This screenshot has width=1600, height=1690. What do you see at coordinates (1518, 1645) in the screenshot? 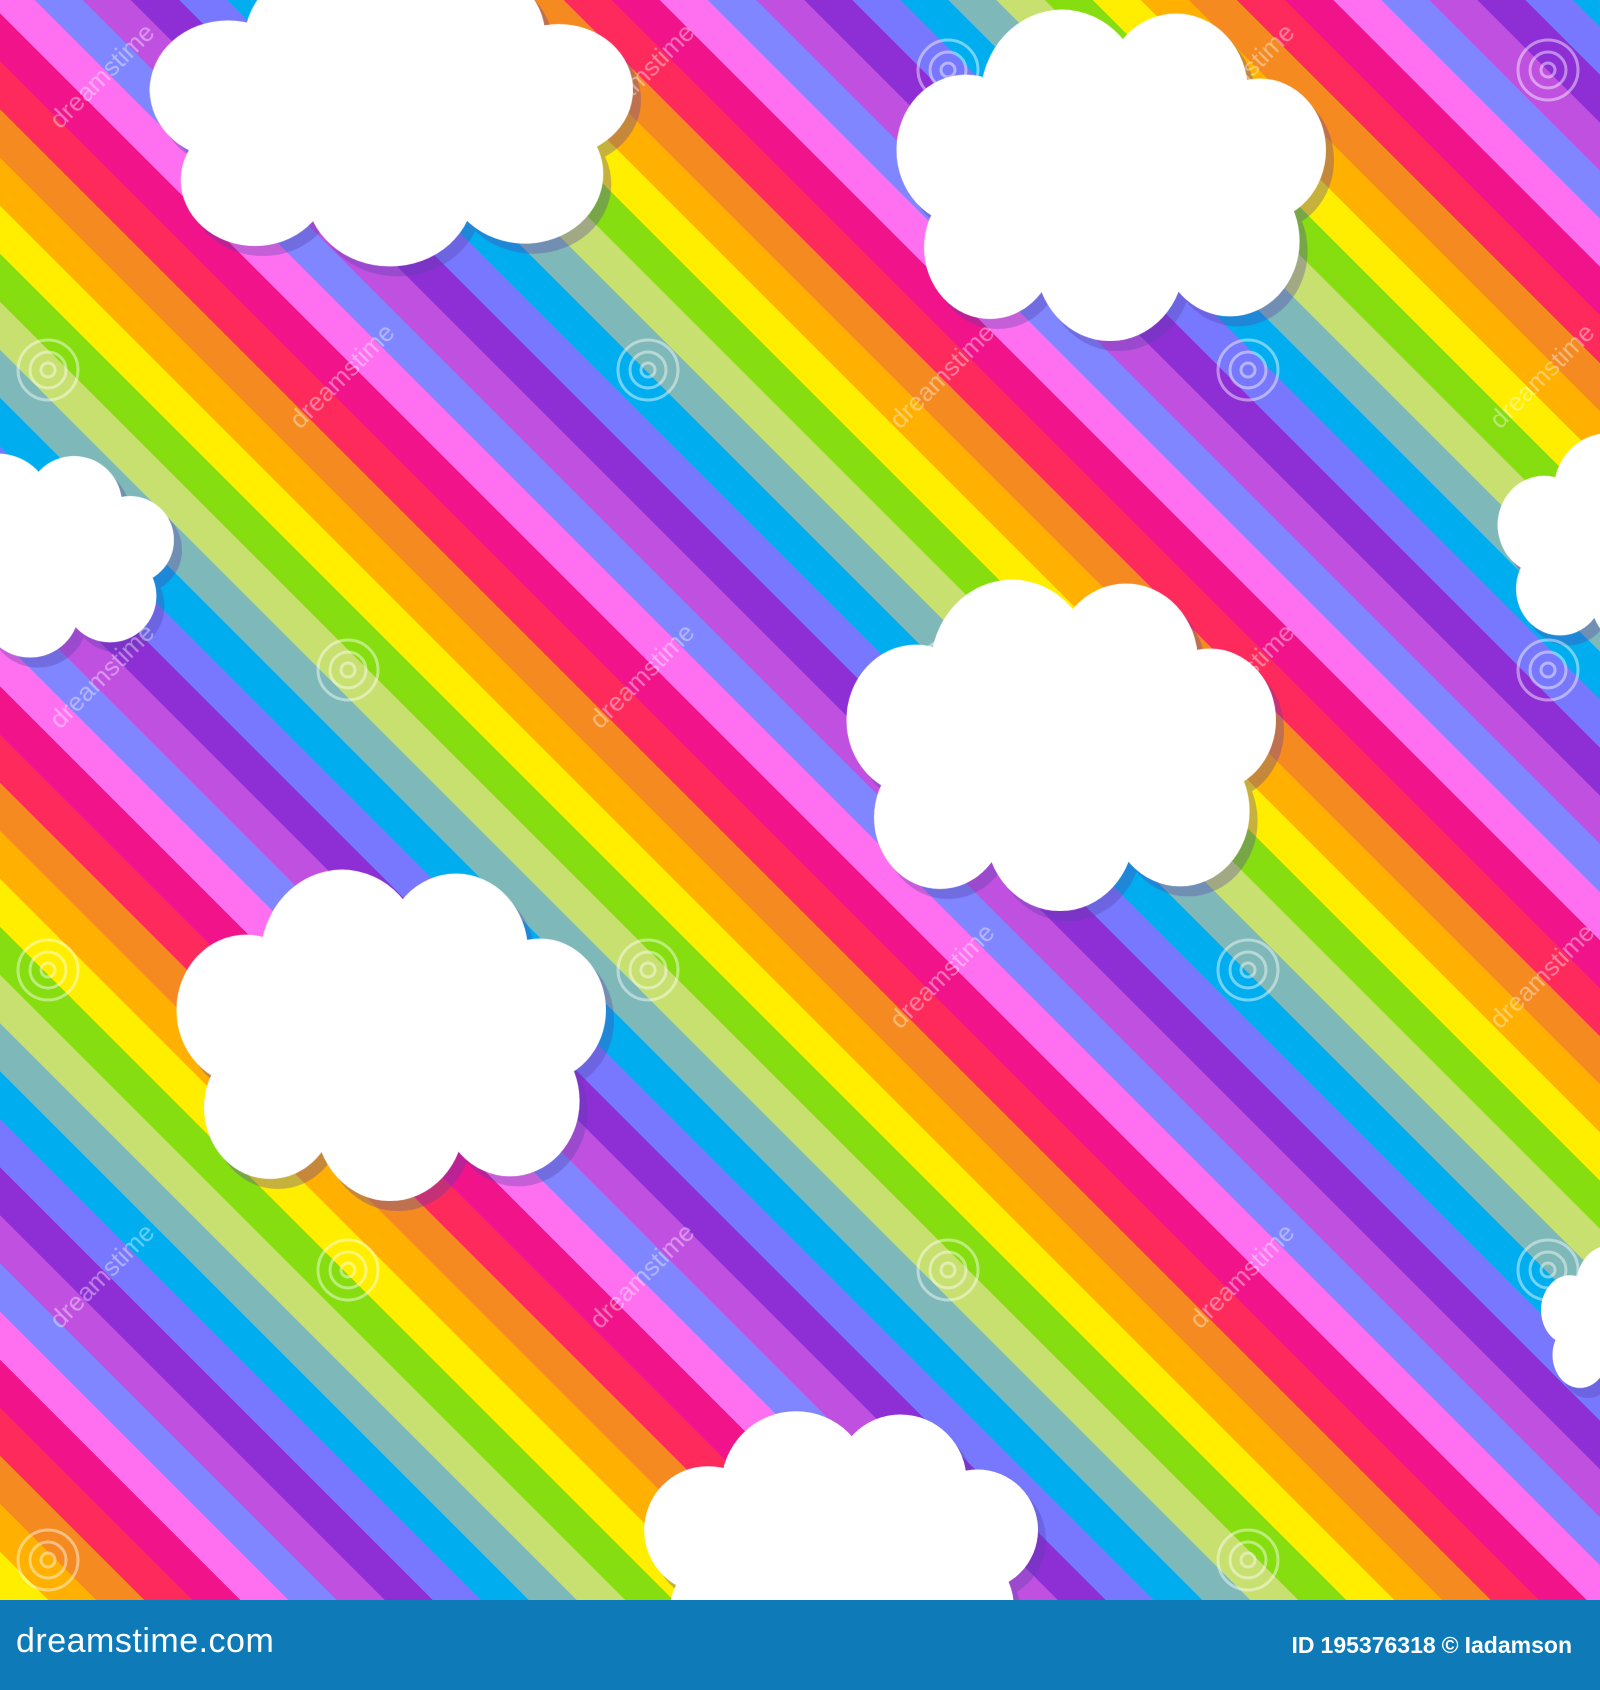
I see `author-name: Iadamson` at bounding box center [1518, 1645].